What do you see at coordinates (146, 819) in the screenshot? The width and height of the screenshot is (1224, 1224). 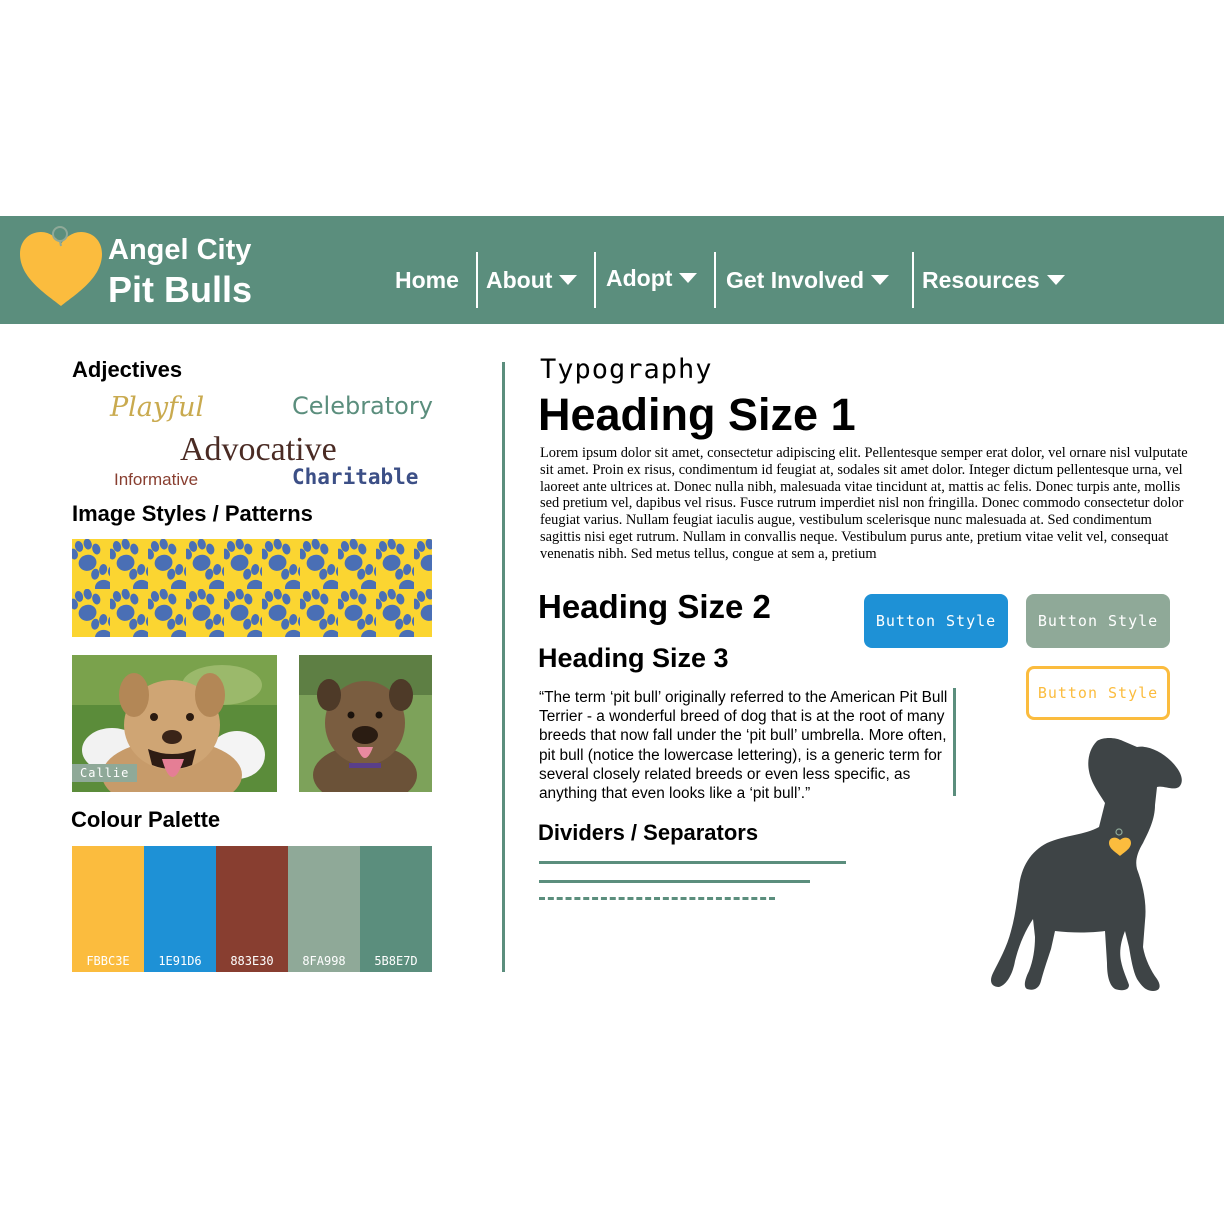 I see `colour-palette-title: Colour Palette` at bounding box center [146, 819].